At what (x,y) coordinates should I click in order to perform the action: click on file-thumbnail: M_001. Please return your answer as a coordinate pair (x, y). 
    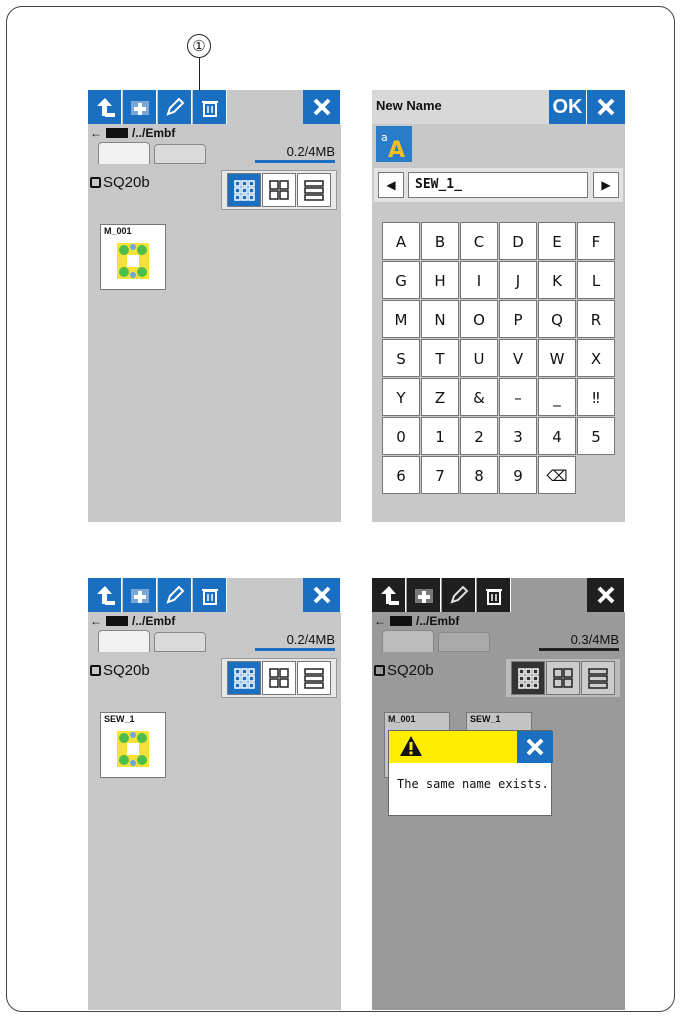
    Looking at the image, I should click on (133, 257).